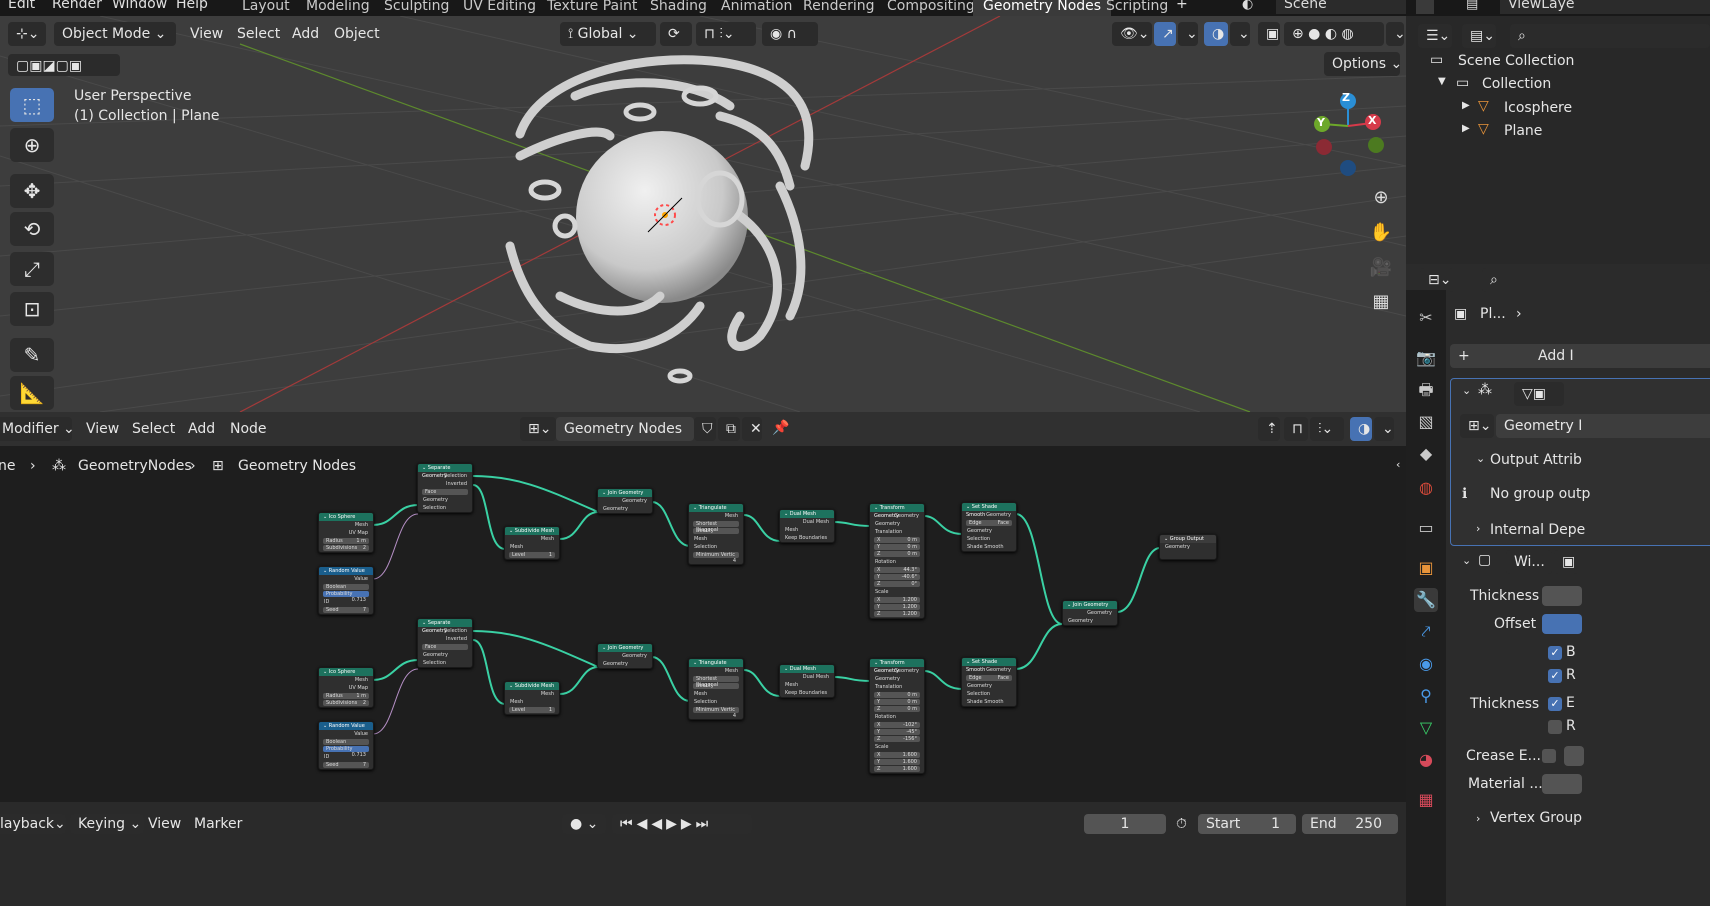 The height and width of the screenshot is (906, 1710). What do you see at coordinates (1562, 784) in the screenshot?
I see `material-offset-field` at bounding box center [1562, 784].